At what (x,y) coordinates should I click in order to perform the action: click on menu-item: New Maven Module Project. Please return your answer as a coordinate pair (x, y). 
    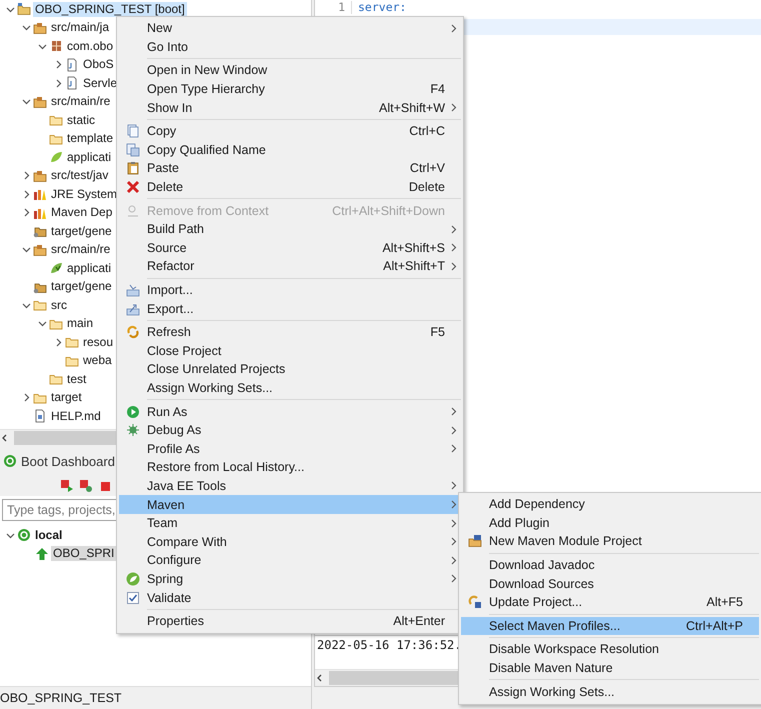
    Looking at the image, I should click on (610, 541).